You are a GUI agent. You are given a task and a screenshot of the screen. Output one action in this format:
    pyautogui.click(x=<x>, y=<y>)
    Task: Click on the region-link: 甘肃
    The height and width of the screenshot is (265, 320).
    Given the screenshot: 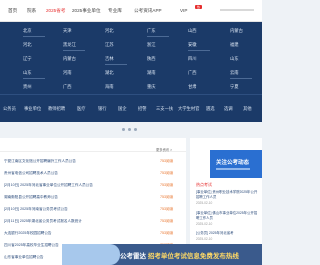 What is the action you would take?
    pyautogui.click(x=192, y=87)
    